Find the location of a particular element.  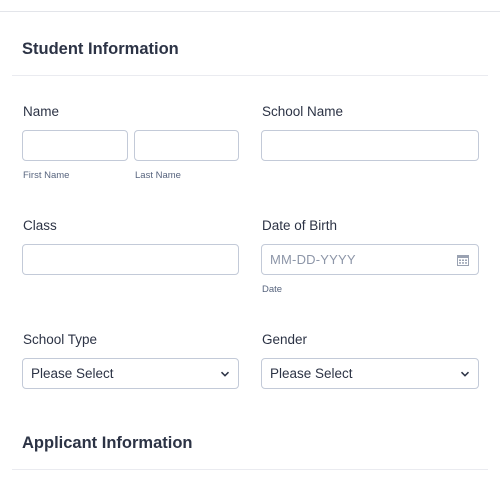

date-of-birth-input: MM-DD-YYYY is located at coordinates (370, 259).